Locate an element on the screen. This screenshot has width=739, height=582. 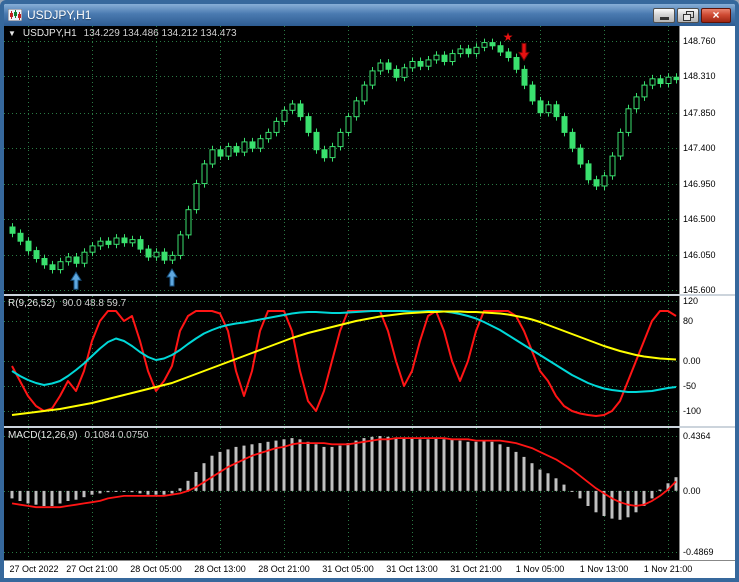
star-icon: ★ is located at coordinates (508, 37).